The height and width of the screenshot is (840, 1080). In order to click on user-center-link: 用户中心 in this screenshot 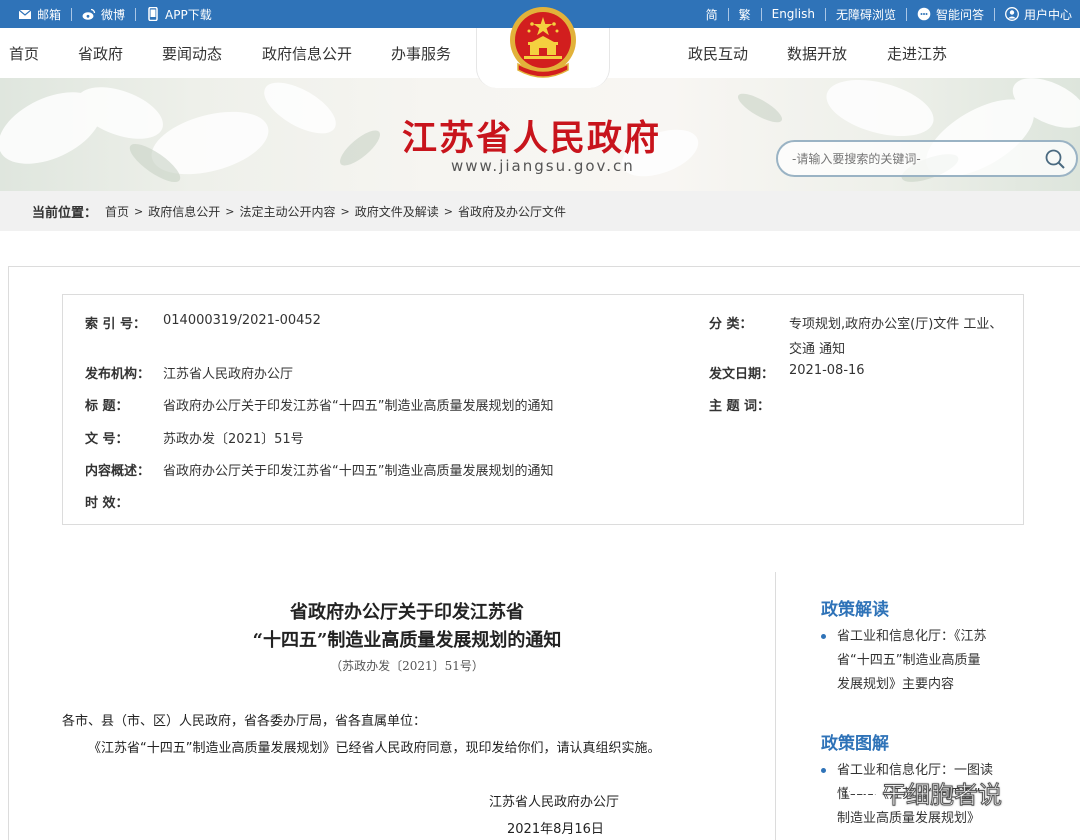, I will do `click(1033, 14)`.